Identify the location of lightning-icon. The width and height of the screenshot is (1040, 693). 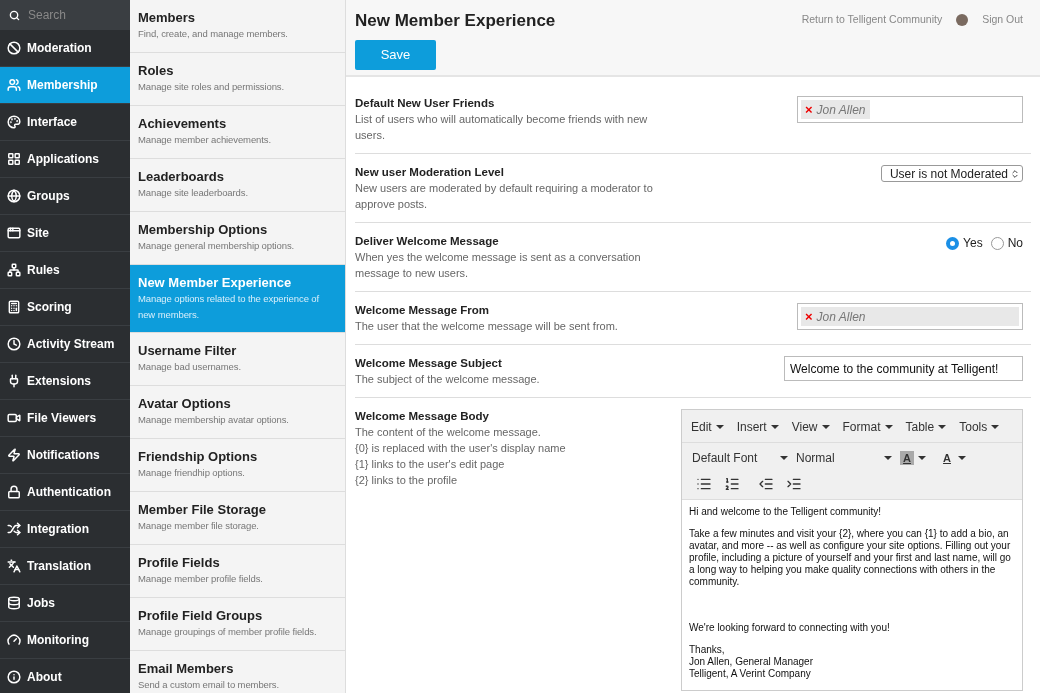
(14, 455).